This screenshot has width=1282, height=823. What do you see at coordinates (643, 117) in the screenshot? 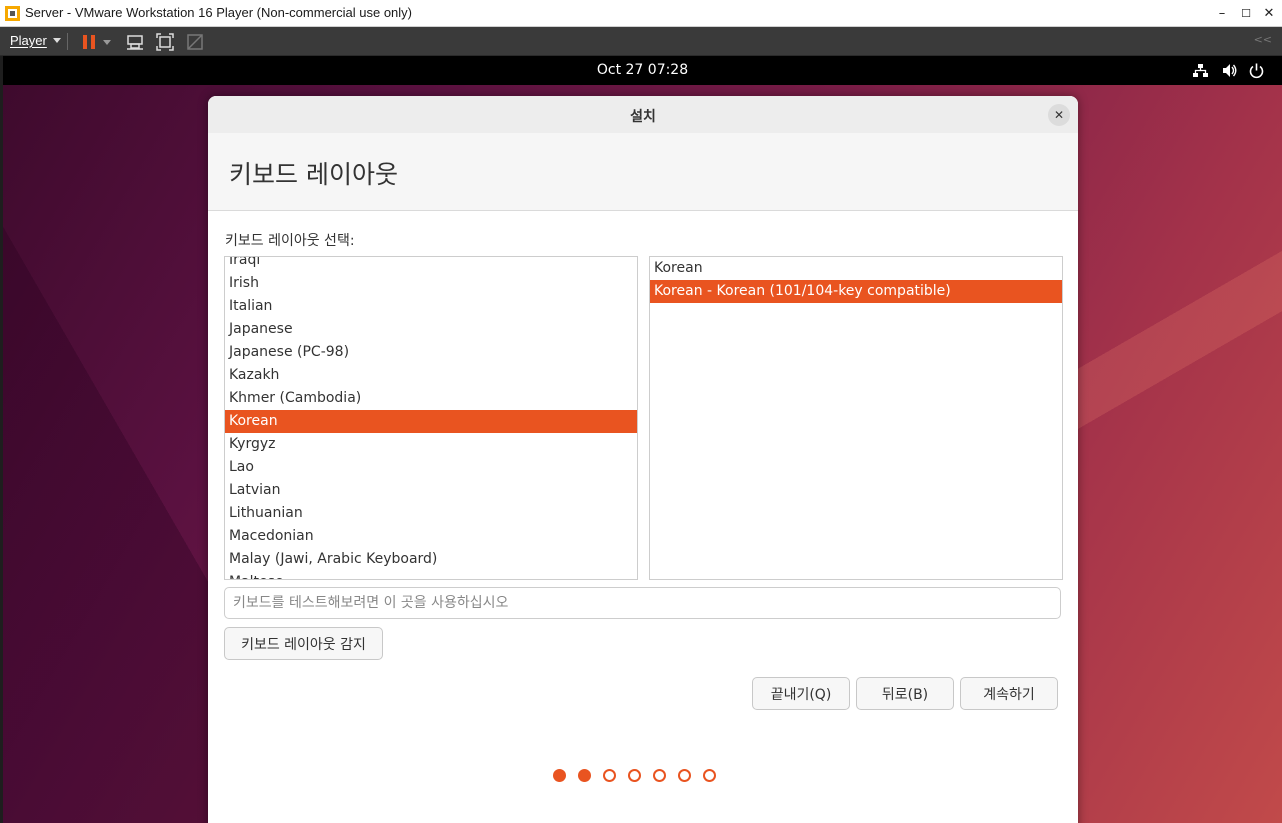
I see `dialog-title: 설치` at bounding box center [643, 117].